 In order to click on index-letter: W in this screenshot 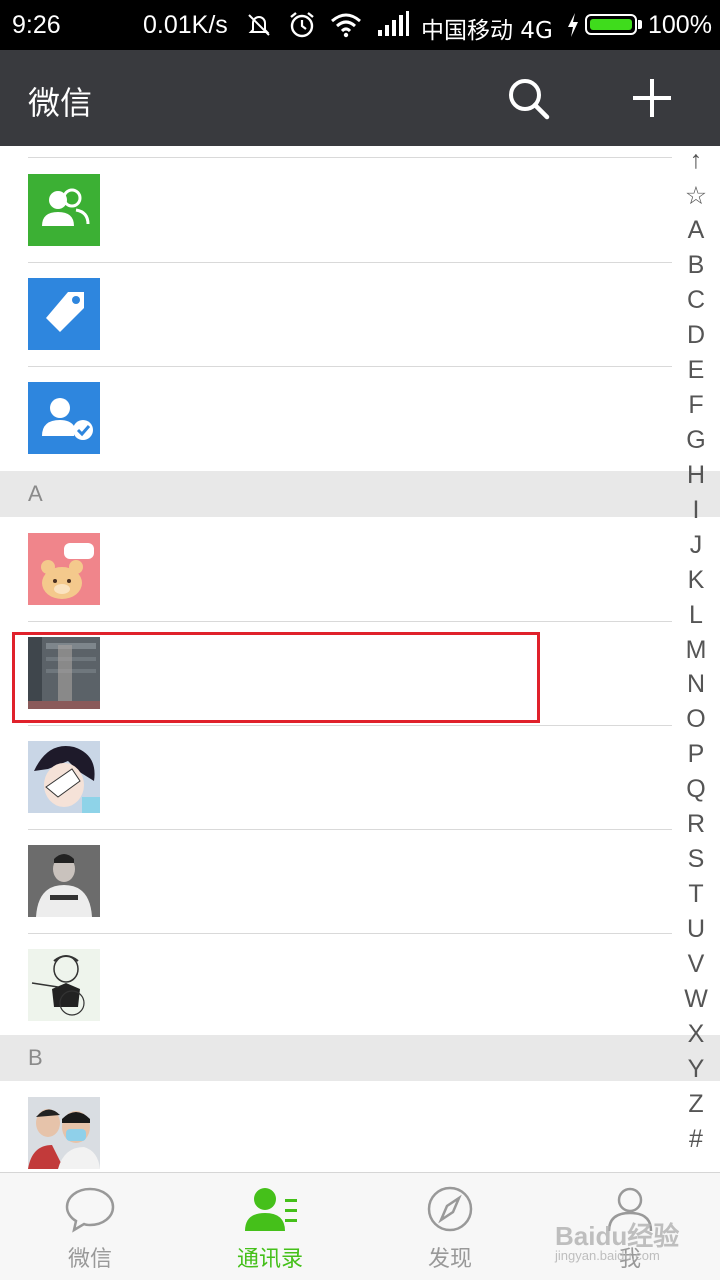, I will do `click(696, 999)`.